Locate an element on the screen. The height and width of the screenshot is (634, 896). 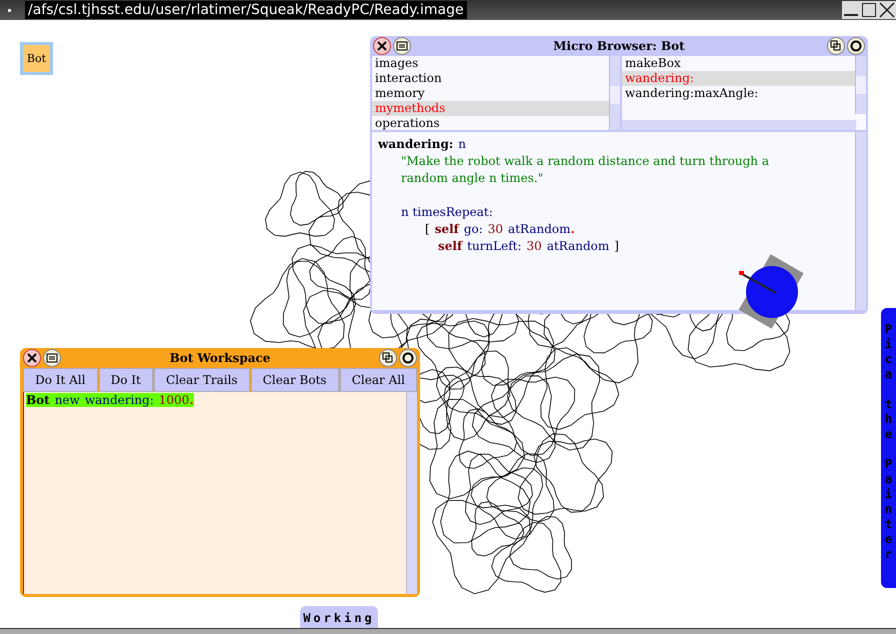
code-line: self turnLeft: 30 atRandom ] is located at coordinates (528, 246).